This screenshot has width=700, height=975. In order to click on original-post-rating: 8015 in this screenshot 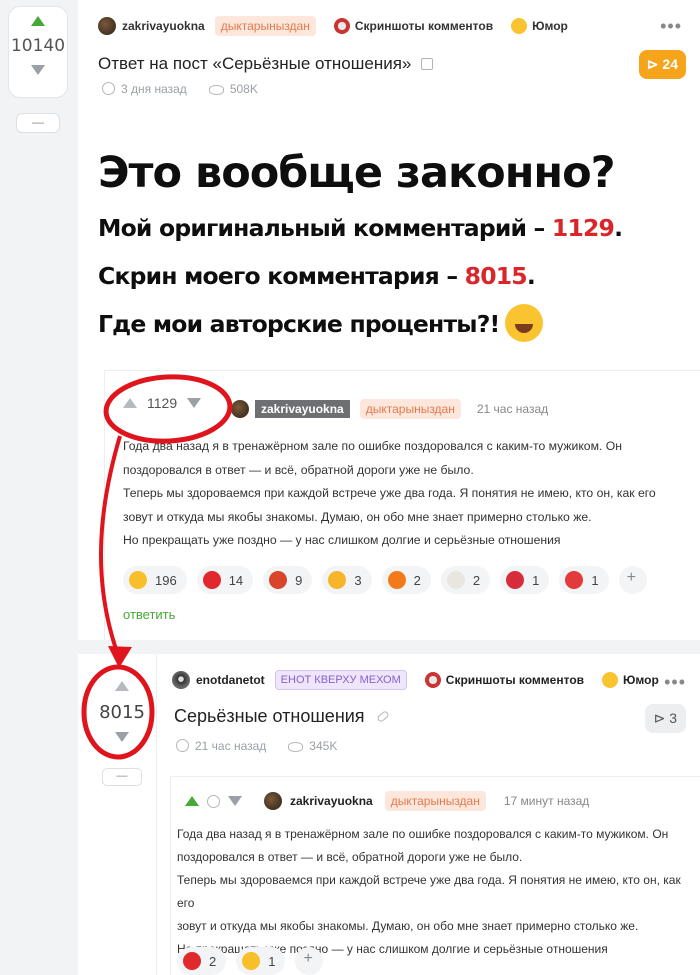, I will do `click(122, 712)`.